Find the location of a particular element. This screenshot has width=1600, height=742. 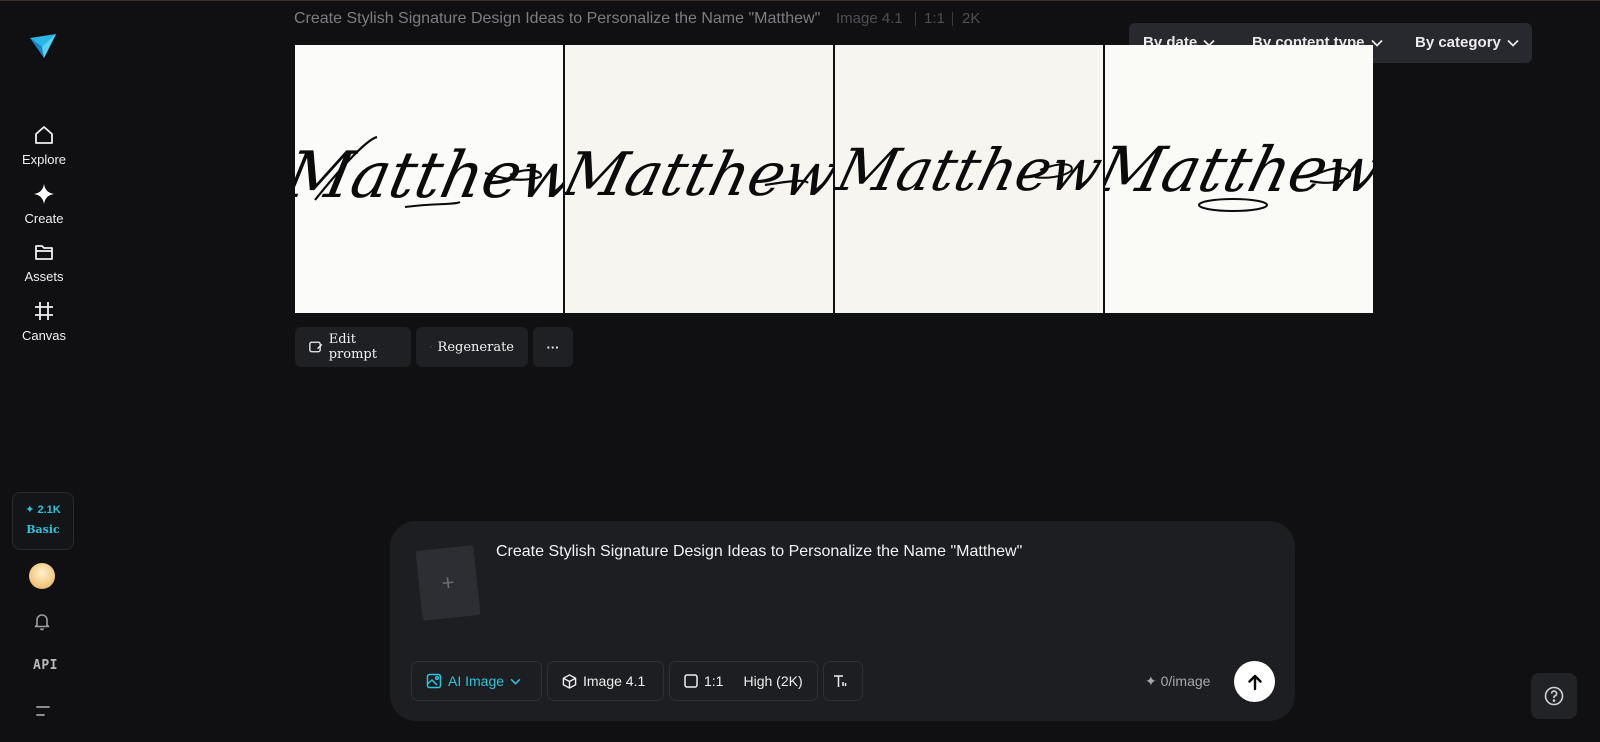

help-icon is located at coordinates (1554, 696).